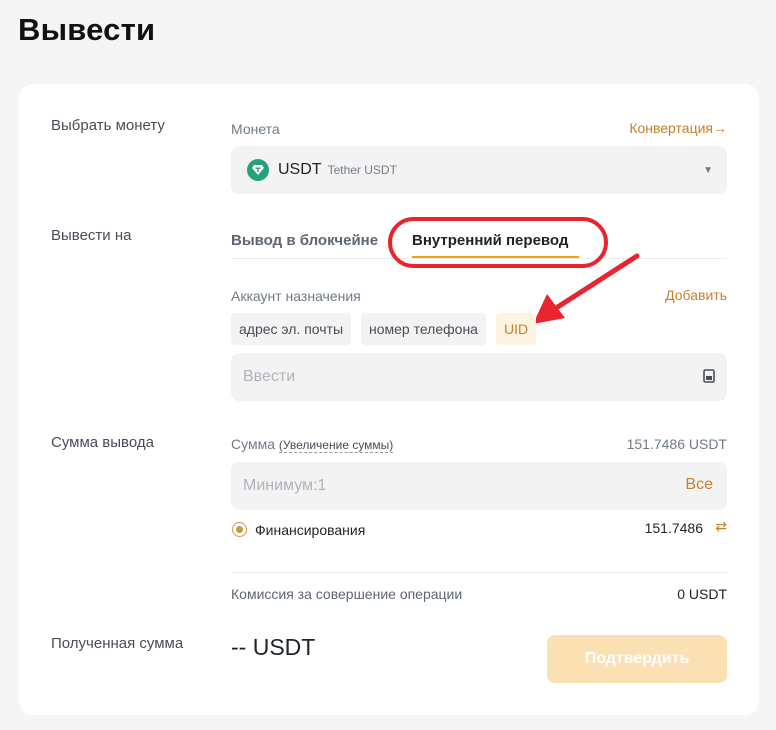 The image size is (776, 730). What do you see at coordinates (304, 240) in the screenshot?
I see `tab-onchain-withdrawal: Вывод в блокчейне` at bounding box center [304, 240].